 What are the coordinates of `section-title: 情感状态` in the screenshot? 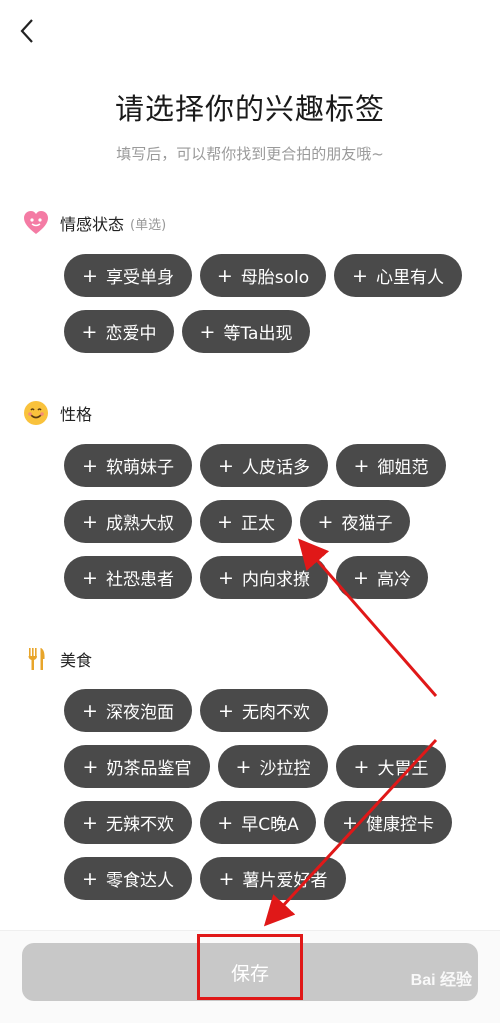 It's located at (92, 224).